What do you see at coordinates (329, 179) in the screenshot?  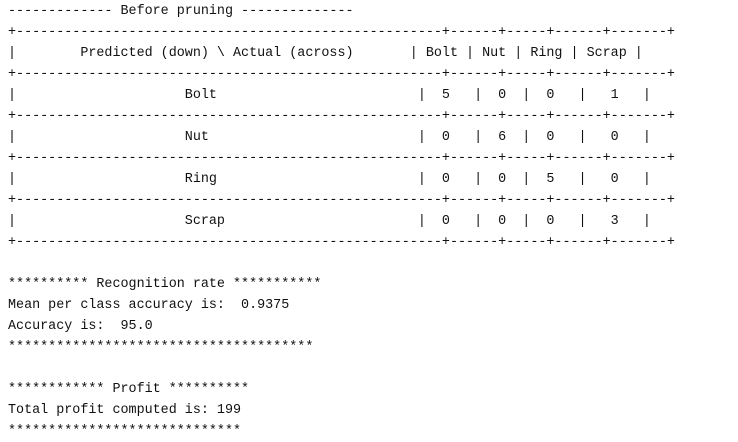 I see `table-row-ring: | Ring | 0 | 0 | 5 | 0 |` at bounding box center [329, 179].